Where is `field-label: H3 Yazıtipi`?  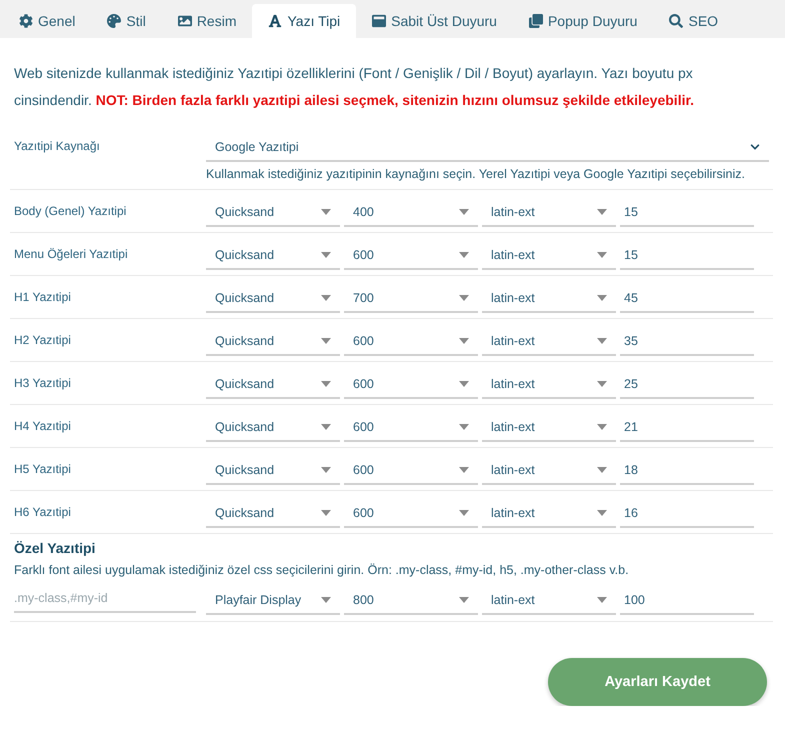
field-label: H3 Yazıtipi is located at coordinates (42, 383).